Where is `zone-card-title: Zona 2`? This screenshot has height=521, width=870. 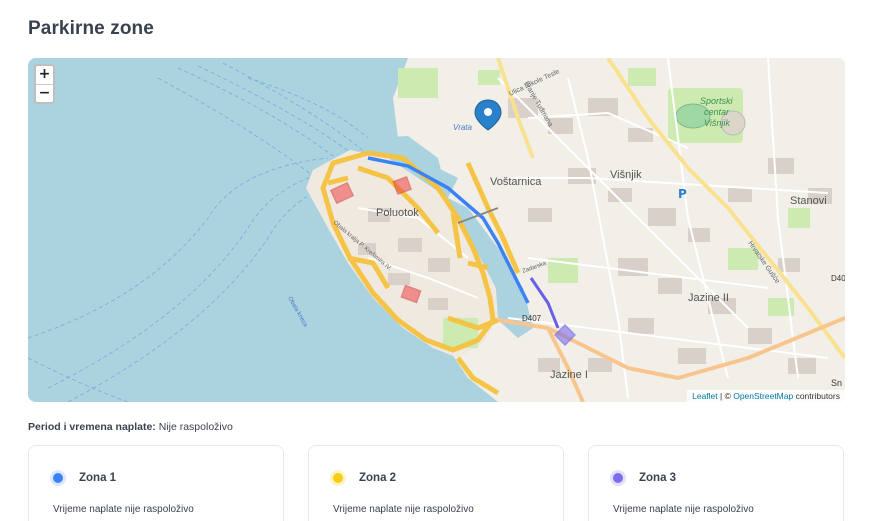 zone-card-title: Zona 2 is located at coordinates (364, 478).